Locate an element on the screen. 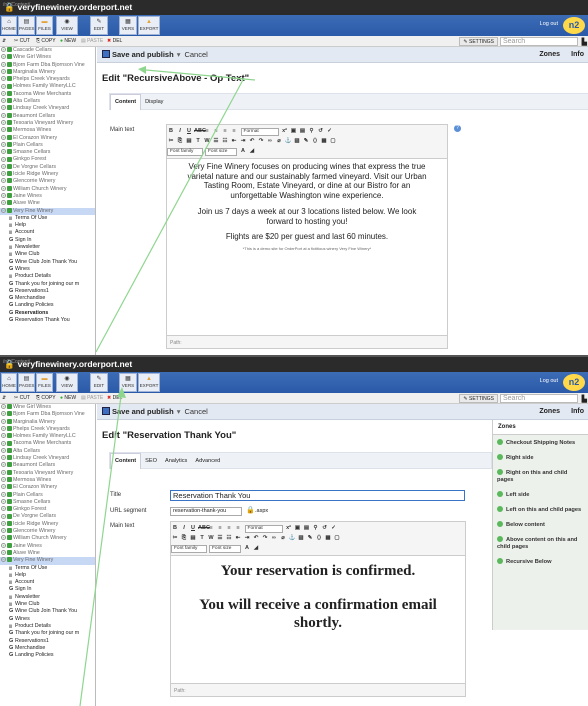  annotation-arrow-bottom is located at coordinates (102, 546).